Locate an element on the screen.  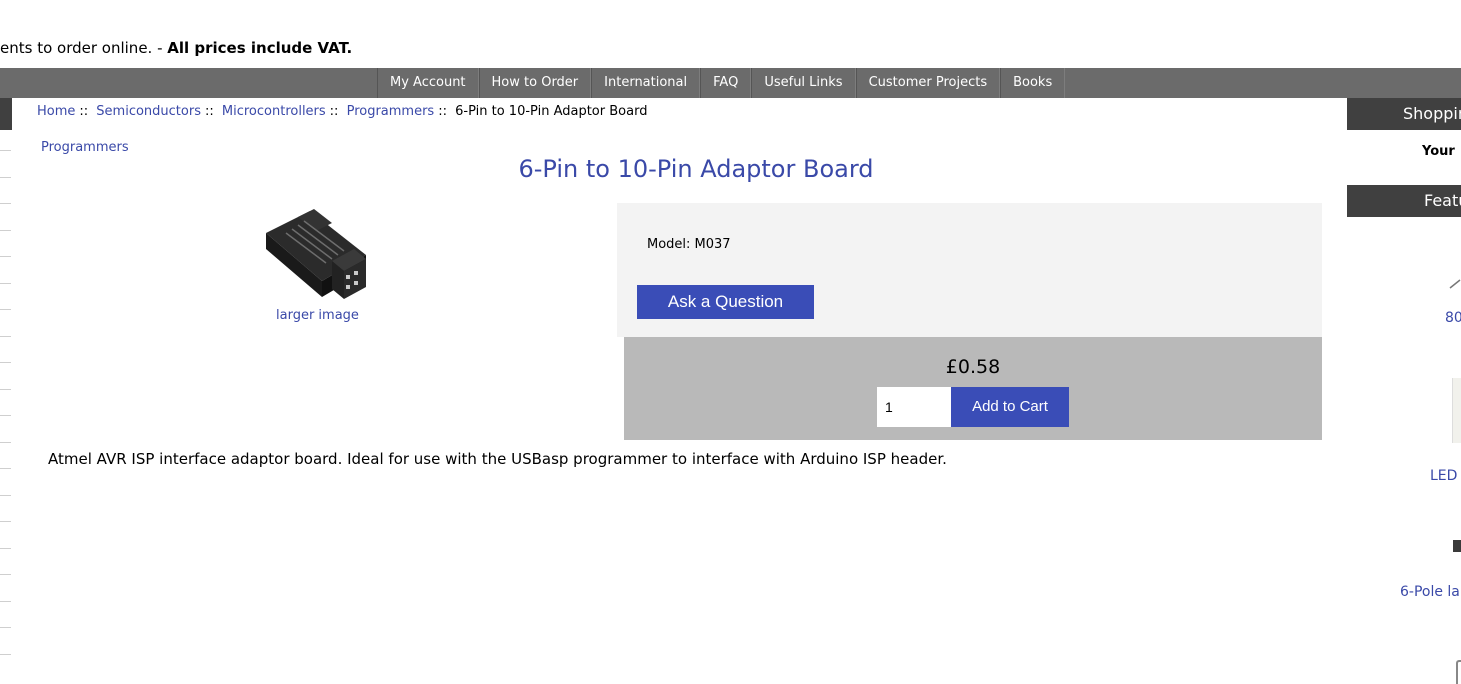
shopping-cart-heading: Shoppin is located at coordinates (1404, 114).